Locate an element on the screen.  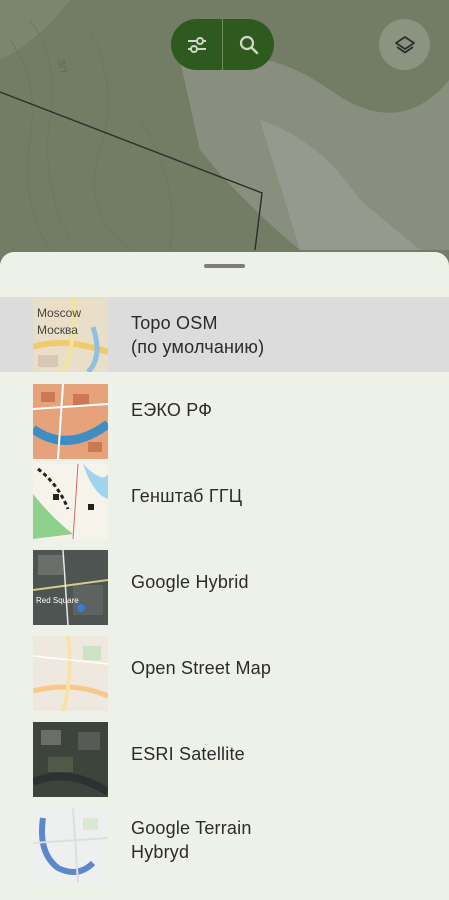
search-button is located at coordinates (248, 44).